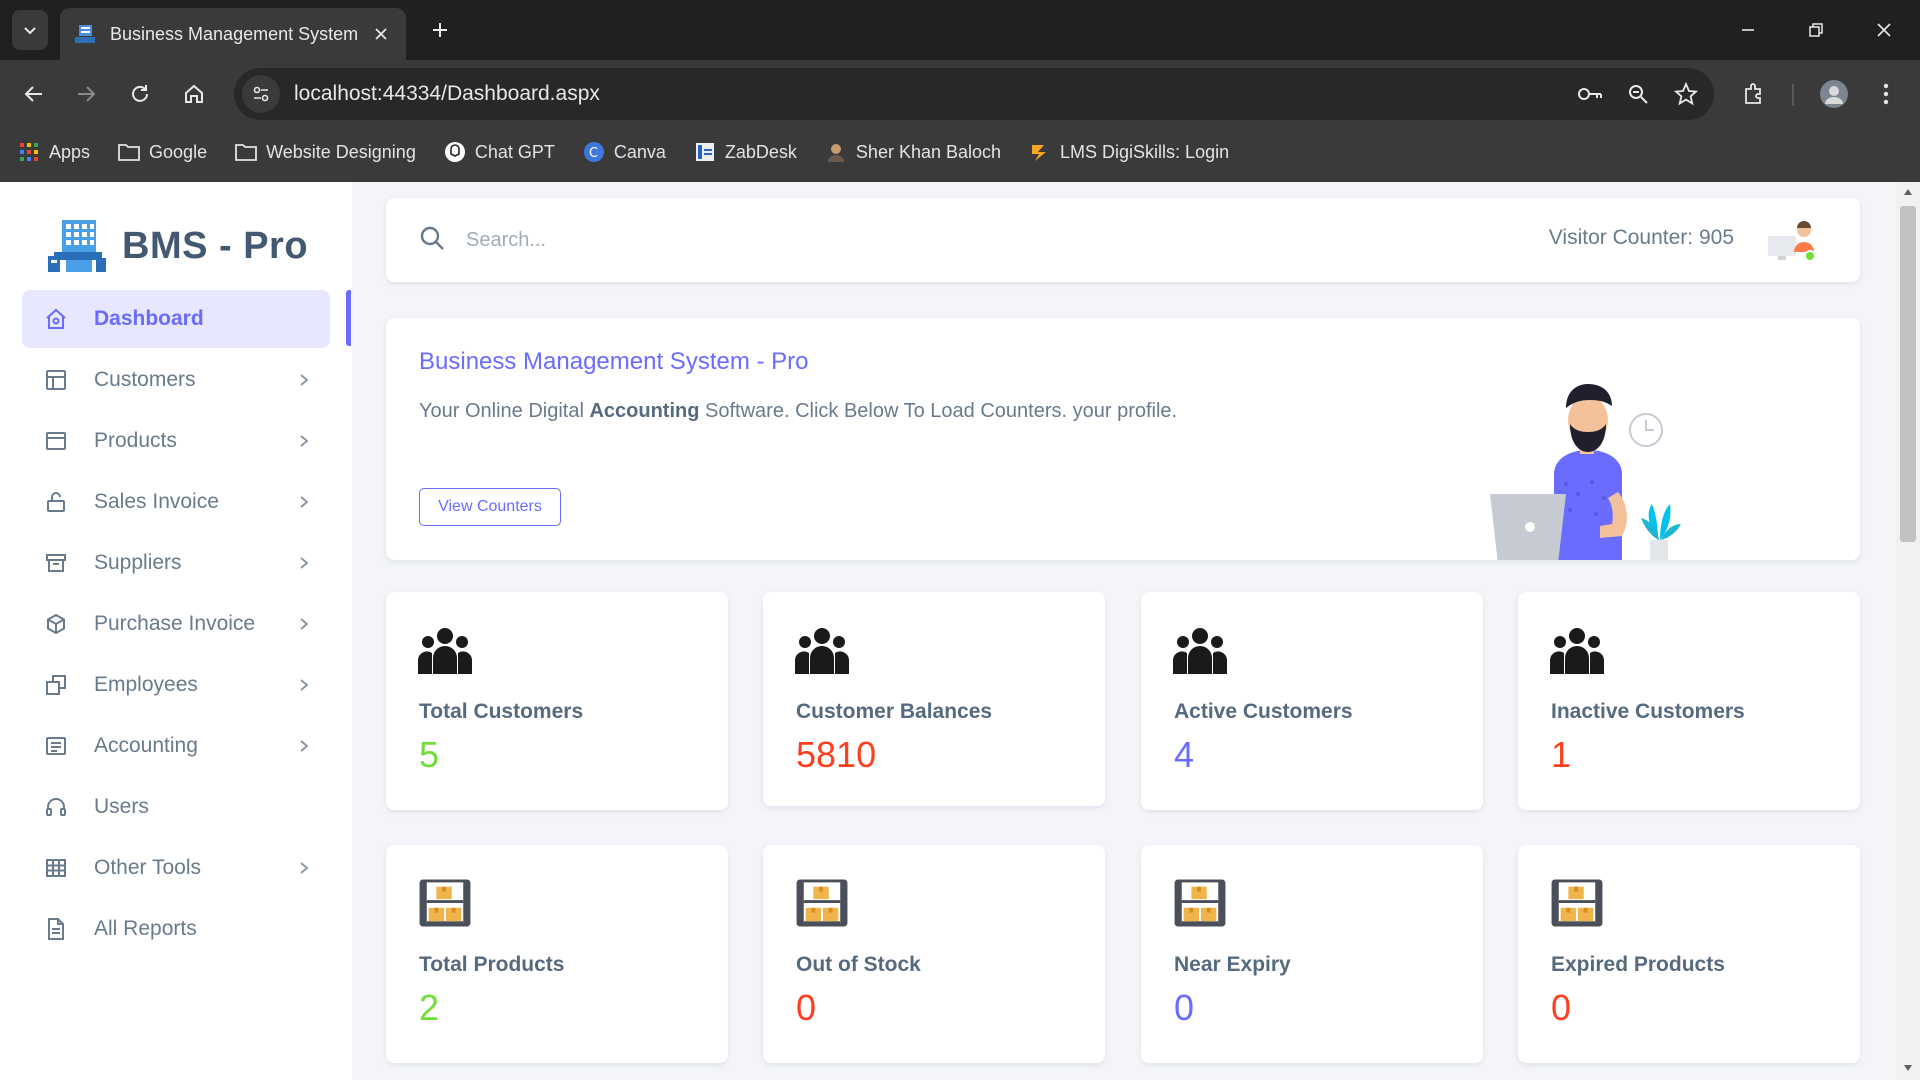 This screenshot has height=1080, width=1920. I want to click on bookmark-google: Google, so click(162, 152).